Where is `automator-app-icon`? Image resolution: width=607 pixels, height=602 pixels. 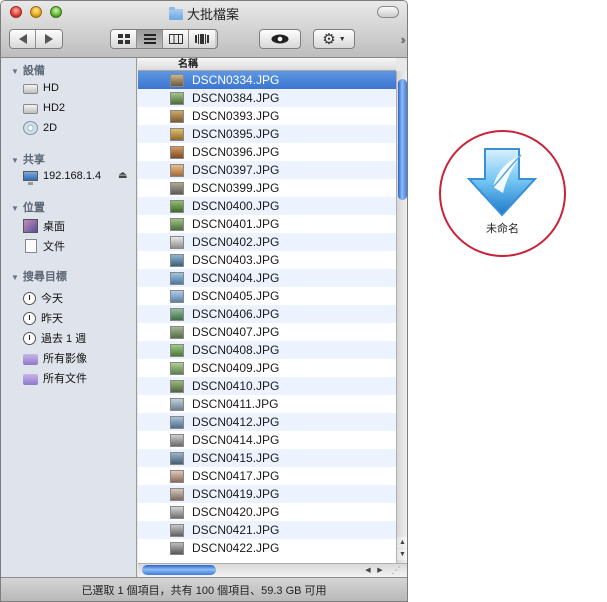 automator-app-icon is located at coordinates (502, 182).